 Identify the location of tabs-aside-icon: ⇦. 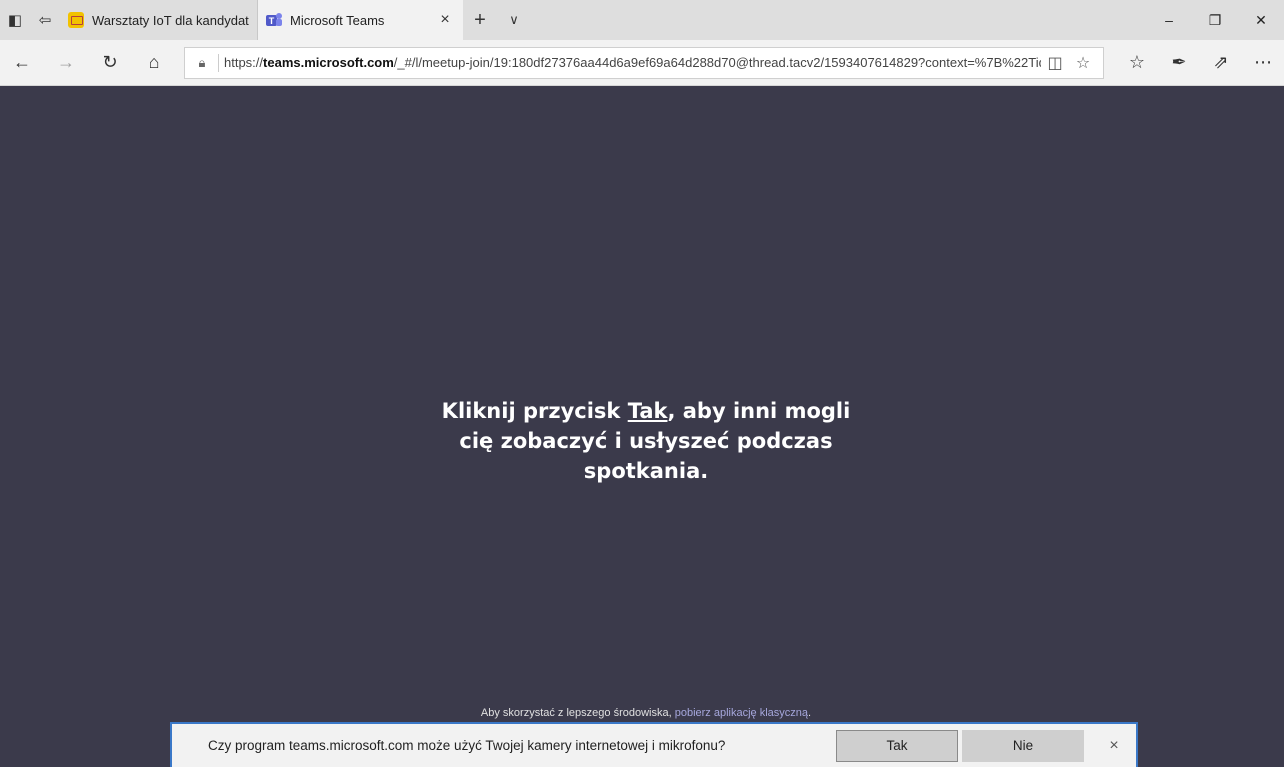
(45, 20).